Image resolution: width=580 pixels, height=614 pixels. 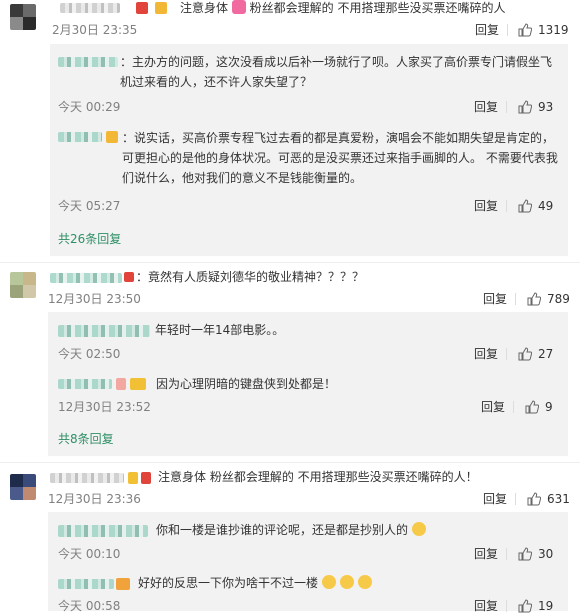 What do you see at coordinates (89, 107) in the screenshot?
I see `reply-time: 今天 00:29` at bounding box center [89, 107].